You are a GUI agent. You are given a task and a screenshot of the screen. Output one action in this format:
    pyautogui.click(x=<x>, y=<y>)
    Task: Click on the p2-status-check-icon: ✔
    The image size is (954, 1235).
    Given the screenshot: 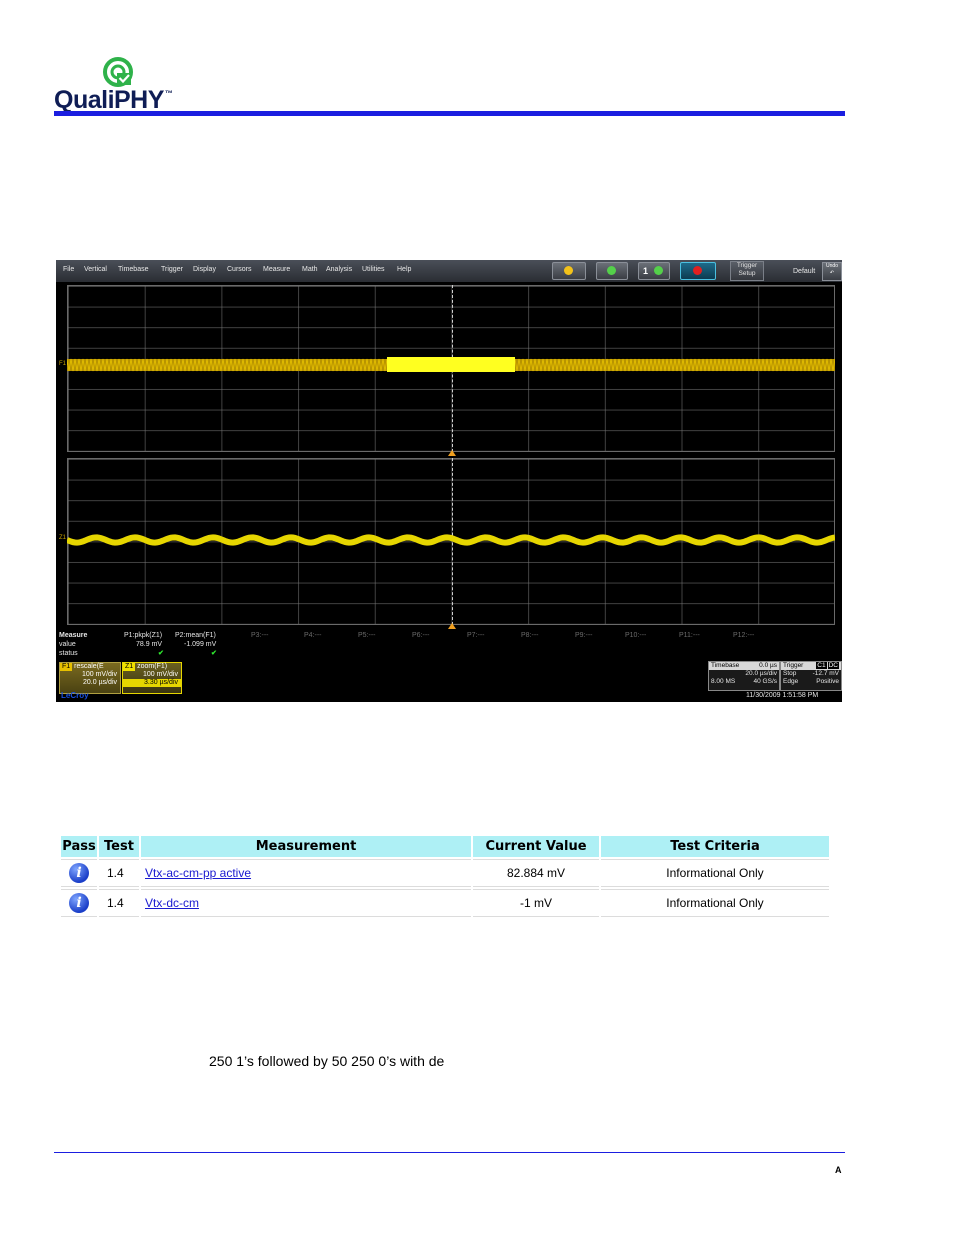 What is the action you would take?
    pyautogui.click(x=214, y=653)
    